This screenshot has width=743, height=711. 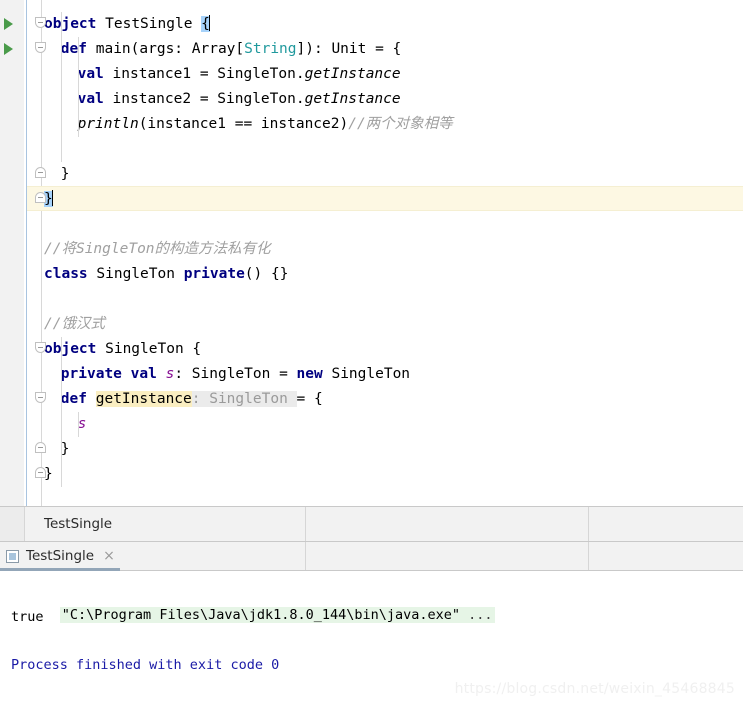 I want to click on code-line: val instance1 = SingleTon.getInstance, so click(x=239, y=74).